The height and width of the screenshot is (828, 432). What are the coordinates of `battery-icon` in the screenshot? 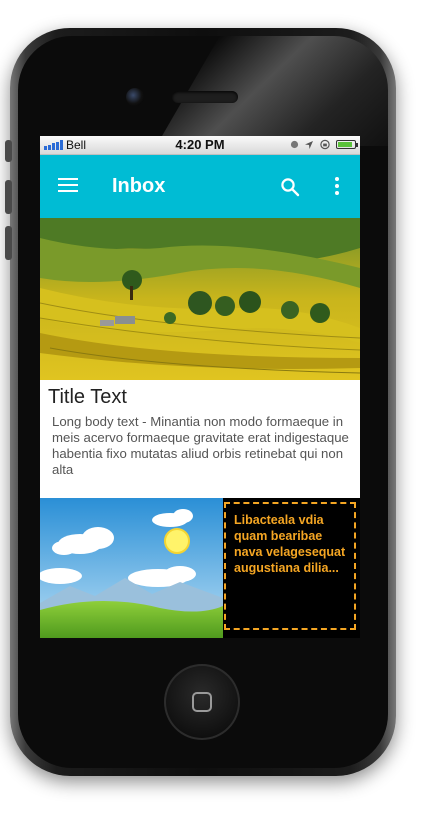 It's located at (347, 144).